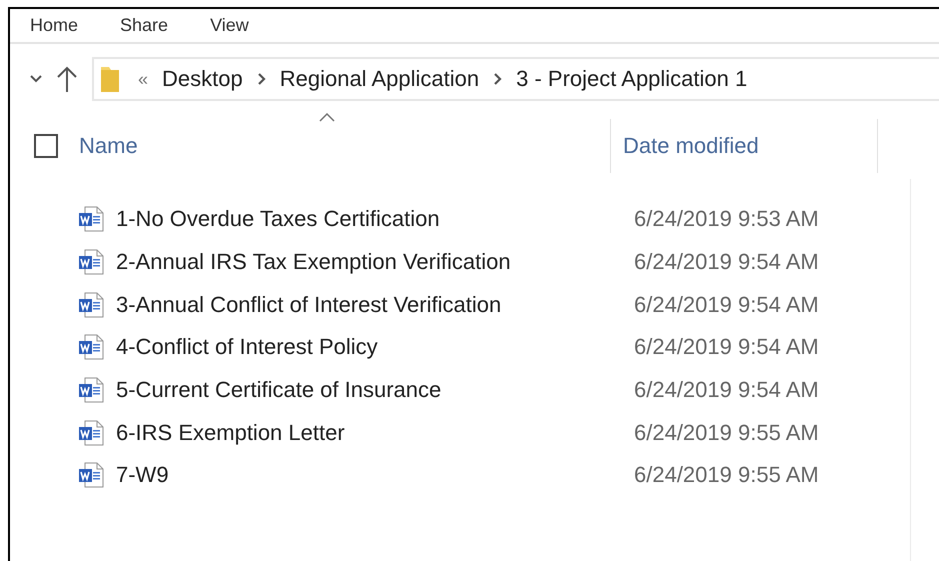  Describe the element at coordinates (375, 305) in the screenshot. I see `file-name: 3-Annual Conflict of Interest Verification` at that location.